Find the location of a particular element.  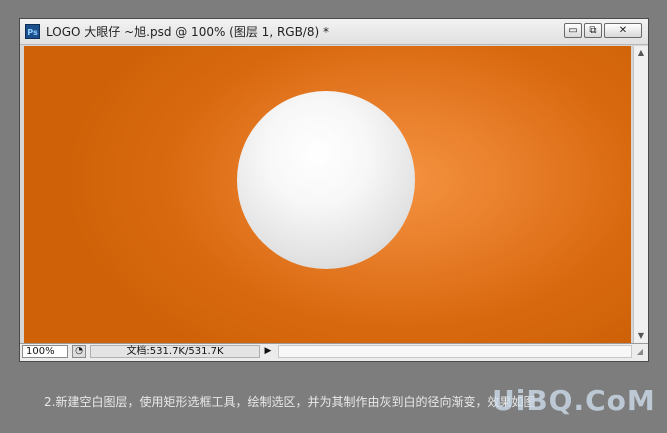

status-info-icon: ◔ is located at coordinates (79, 351).